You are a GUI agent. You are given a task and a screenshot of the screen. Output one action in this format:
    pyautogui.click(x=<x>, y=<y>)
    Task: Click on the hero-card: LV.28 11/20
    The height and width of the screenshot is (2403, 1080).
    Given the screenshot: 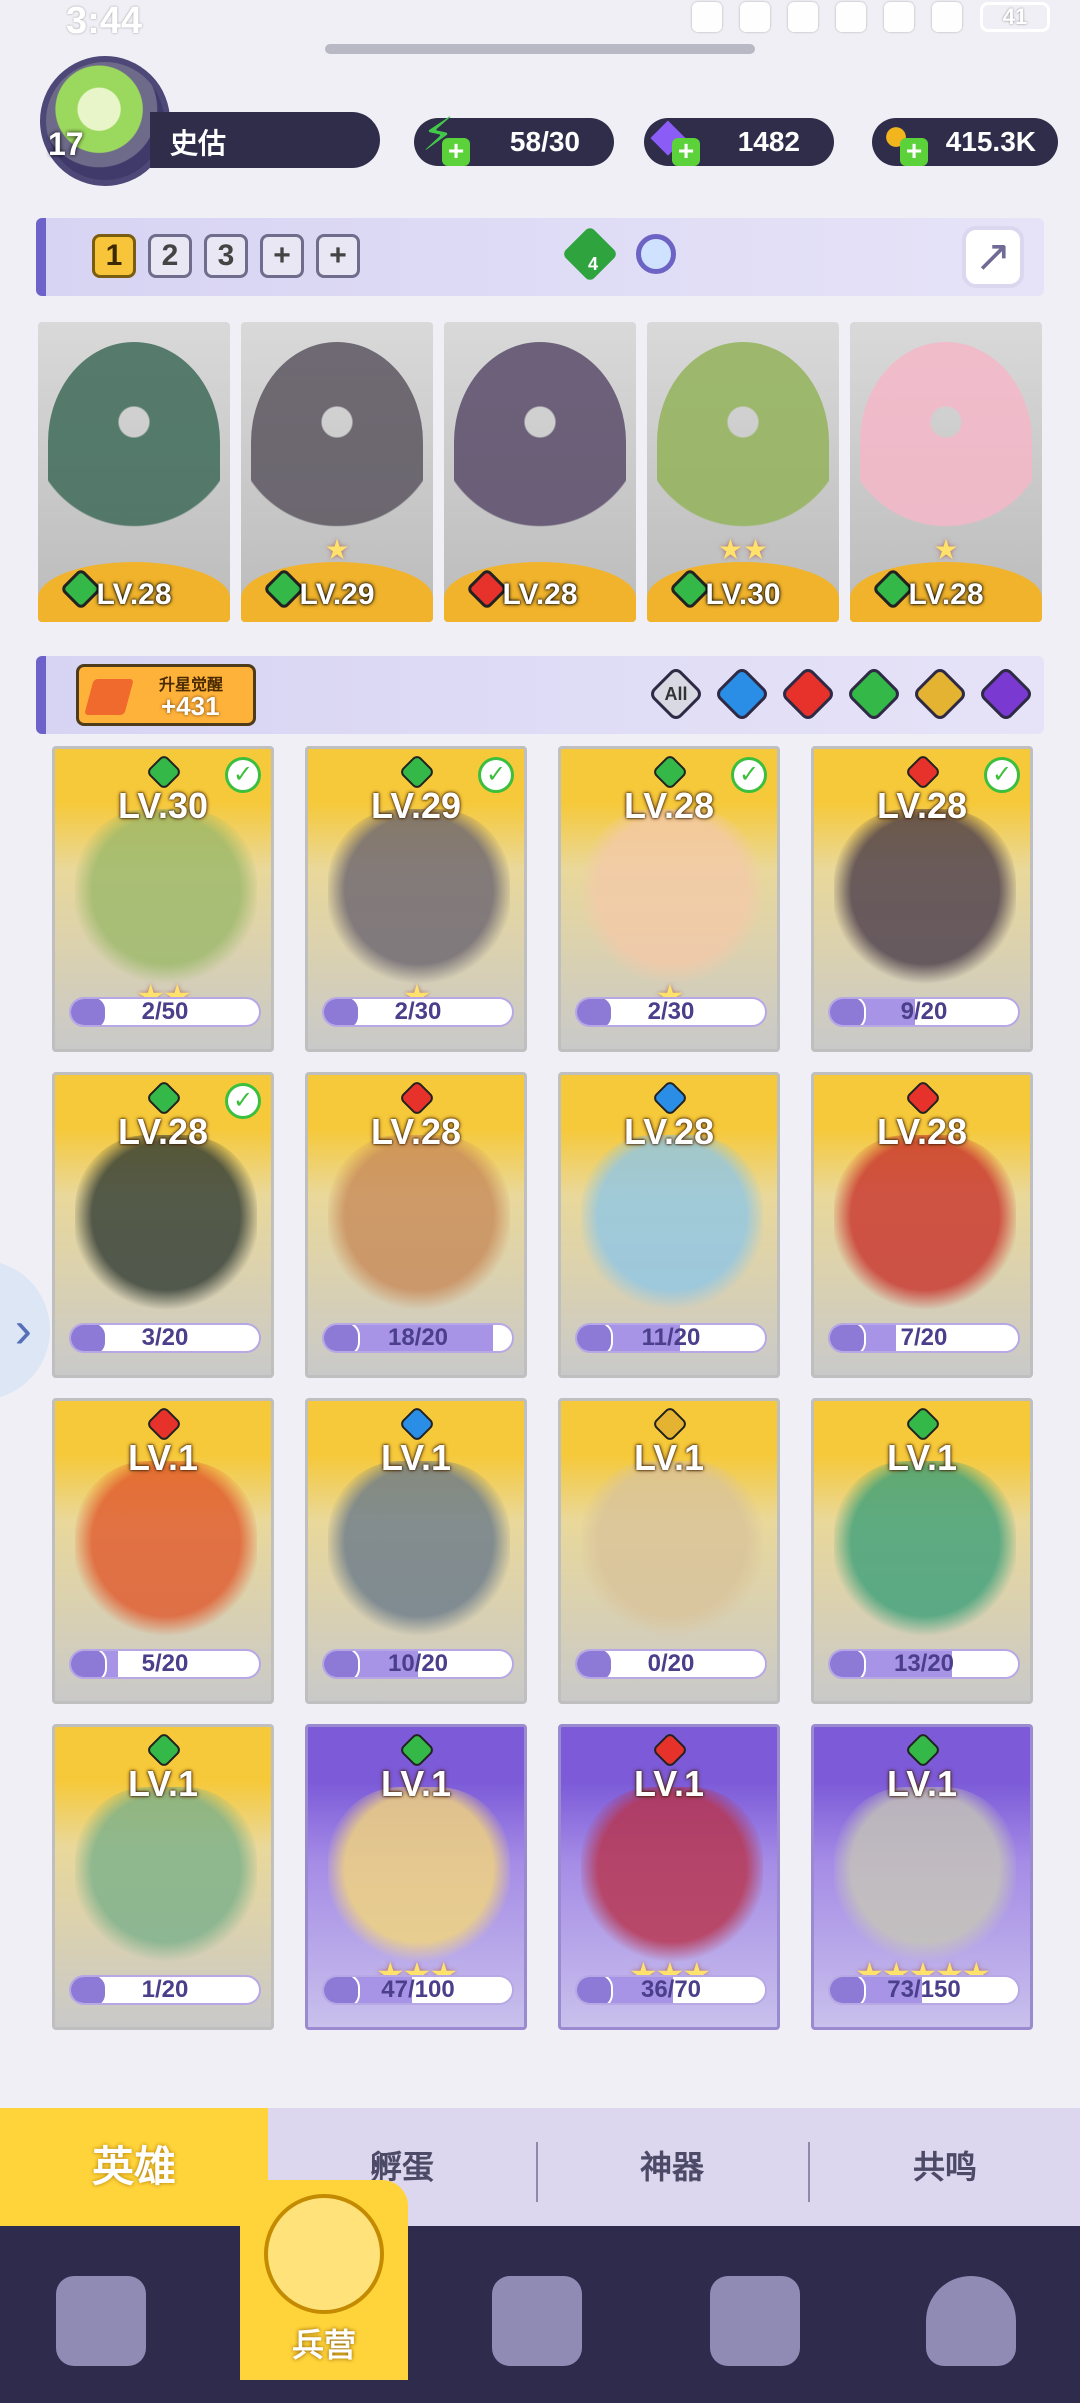 What is the action you would take?
    pyautogui.click(x=669, y=1225)
    